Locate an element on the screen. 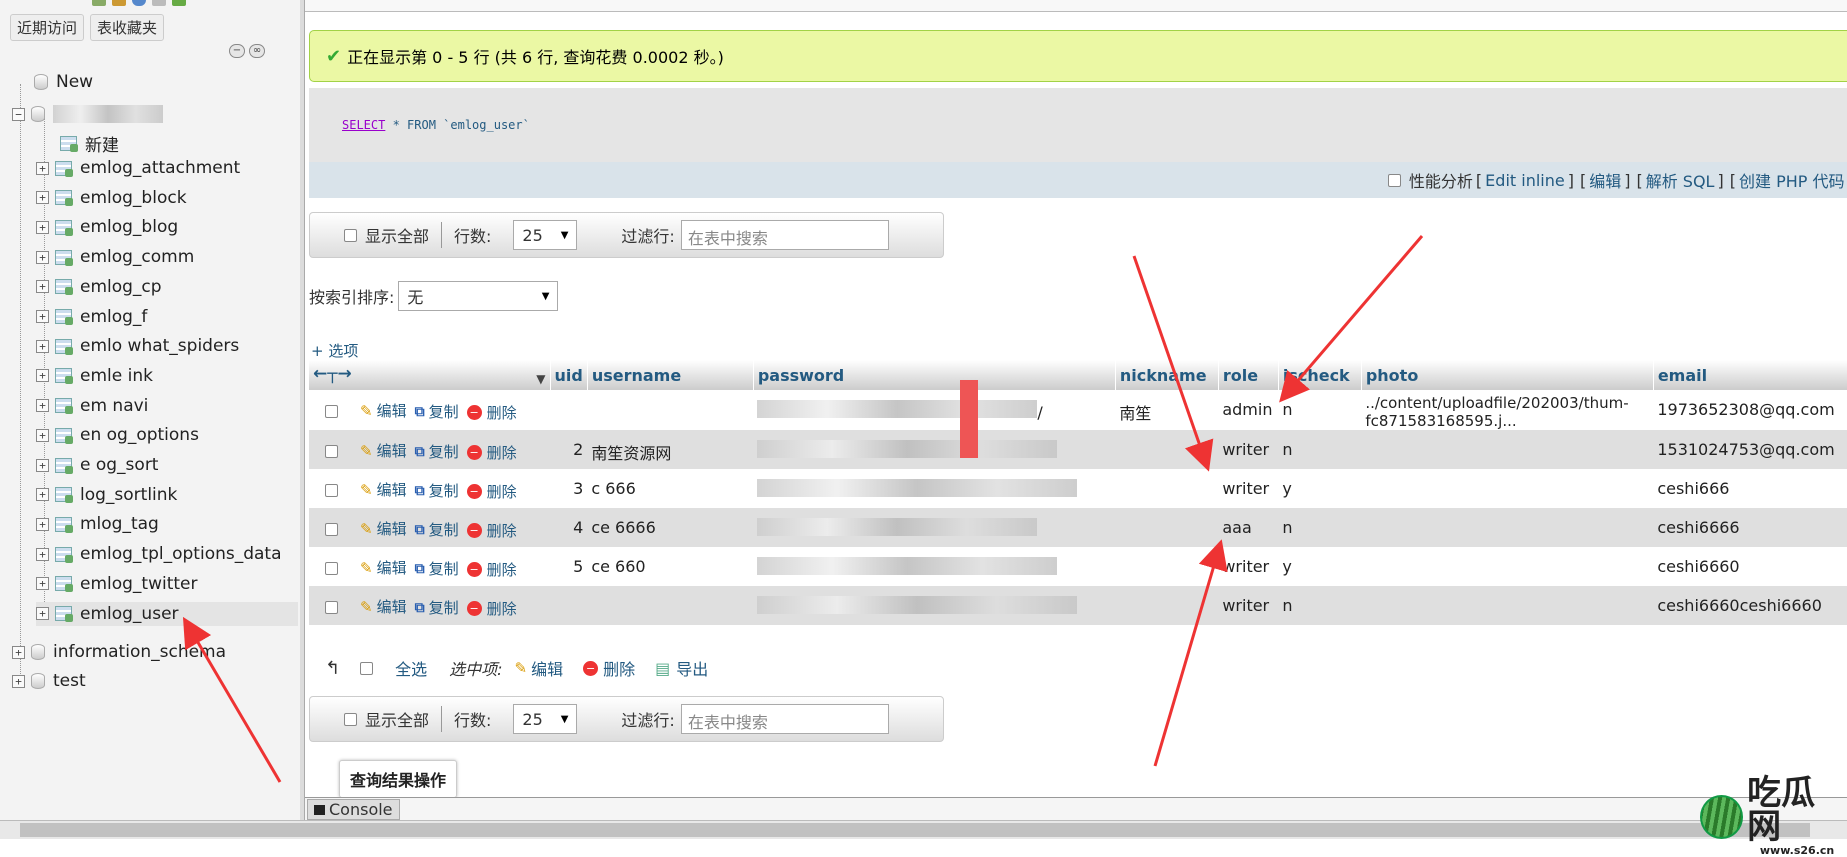  sidebar-table-item: + emlog_f is located at coordinates (91, 317).